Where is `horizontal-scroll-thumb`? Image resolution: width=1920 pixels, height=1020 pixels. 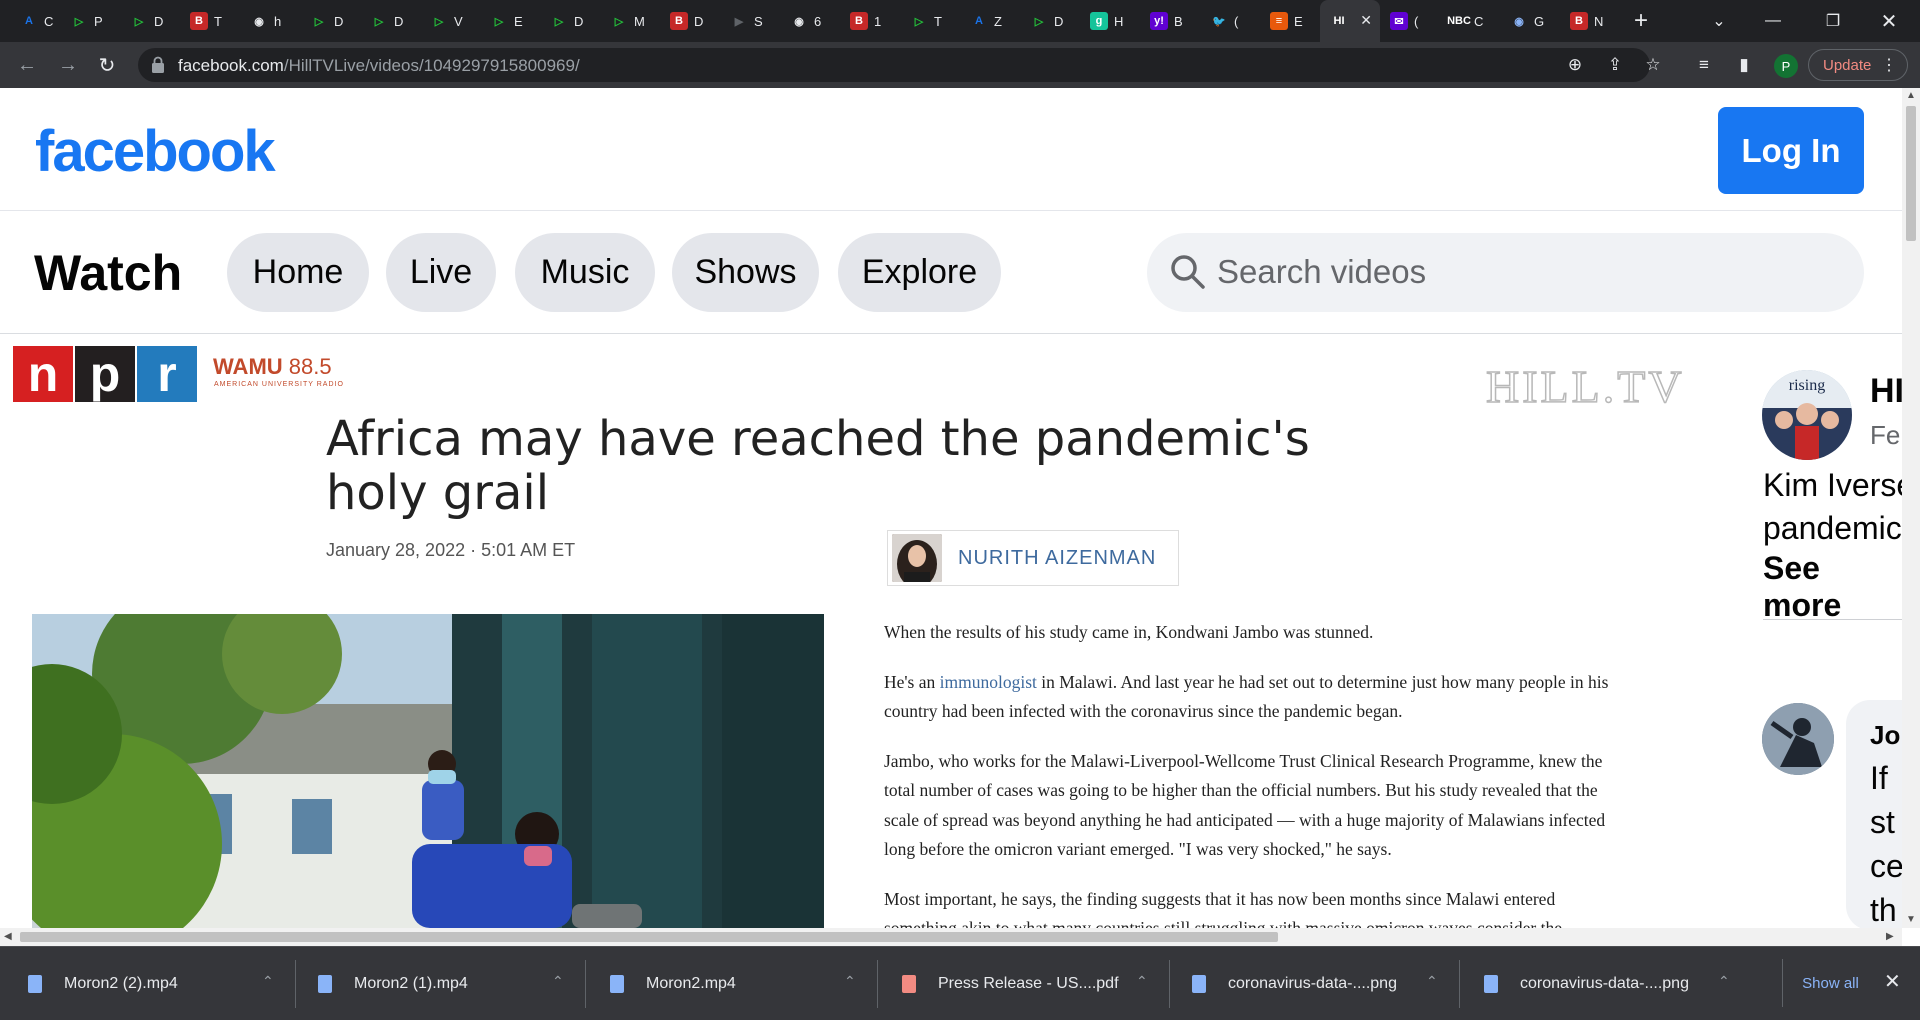 horizontal-scroll-thumb is located at coordinates (649, 937).